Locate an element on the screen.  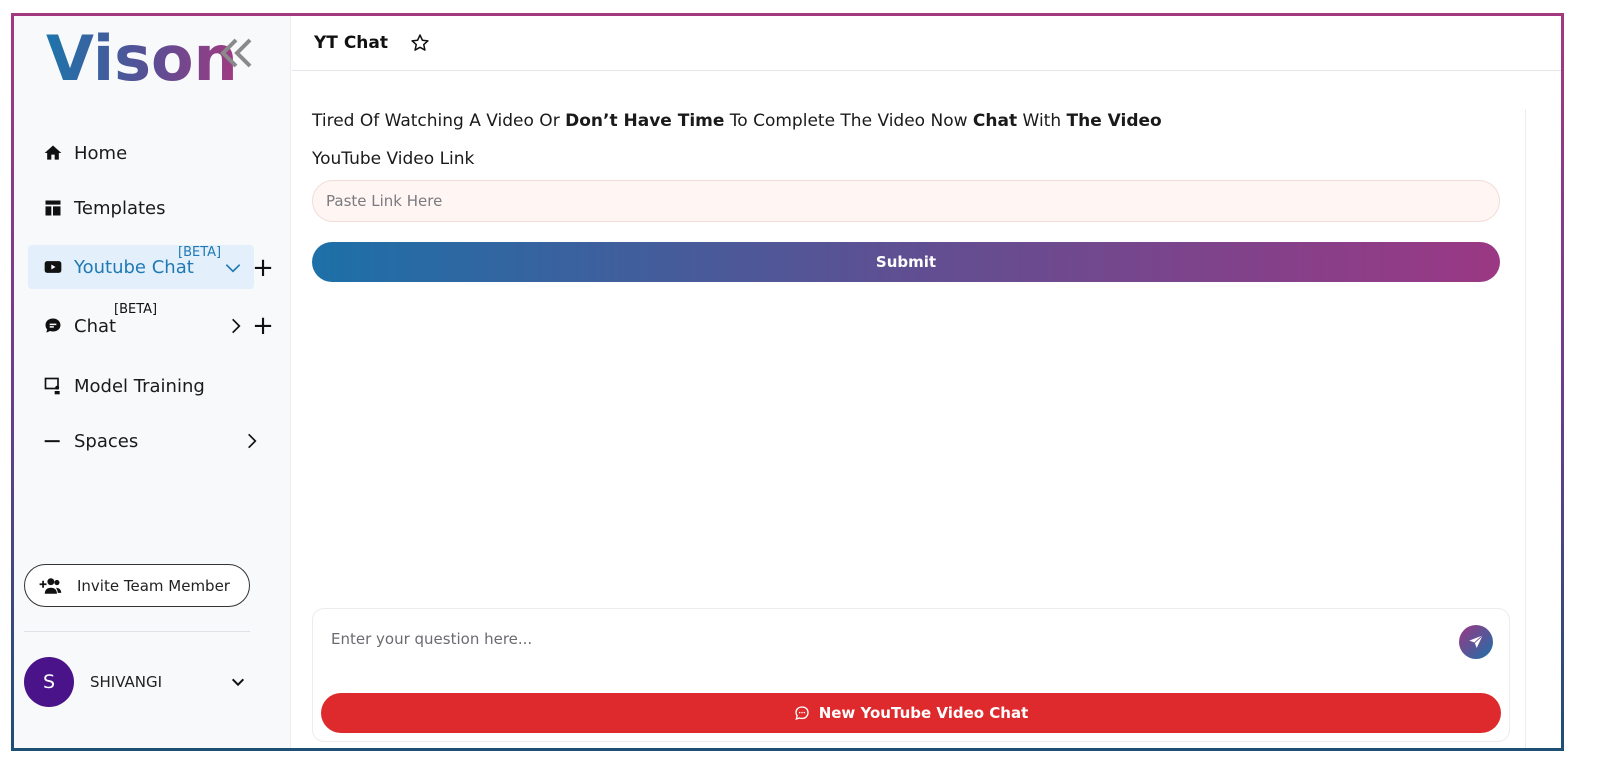
intro-segment: The Video is located at coordinates (1114, 121).